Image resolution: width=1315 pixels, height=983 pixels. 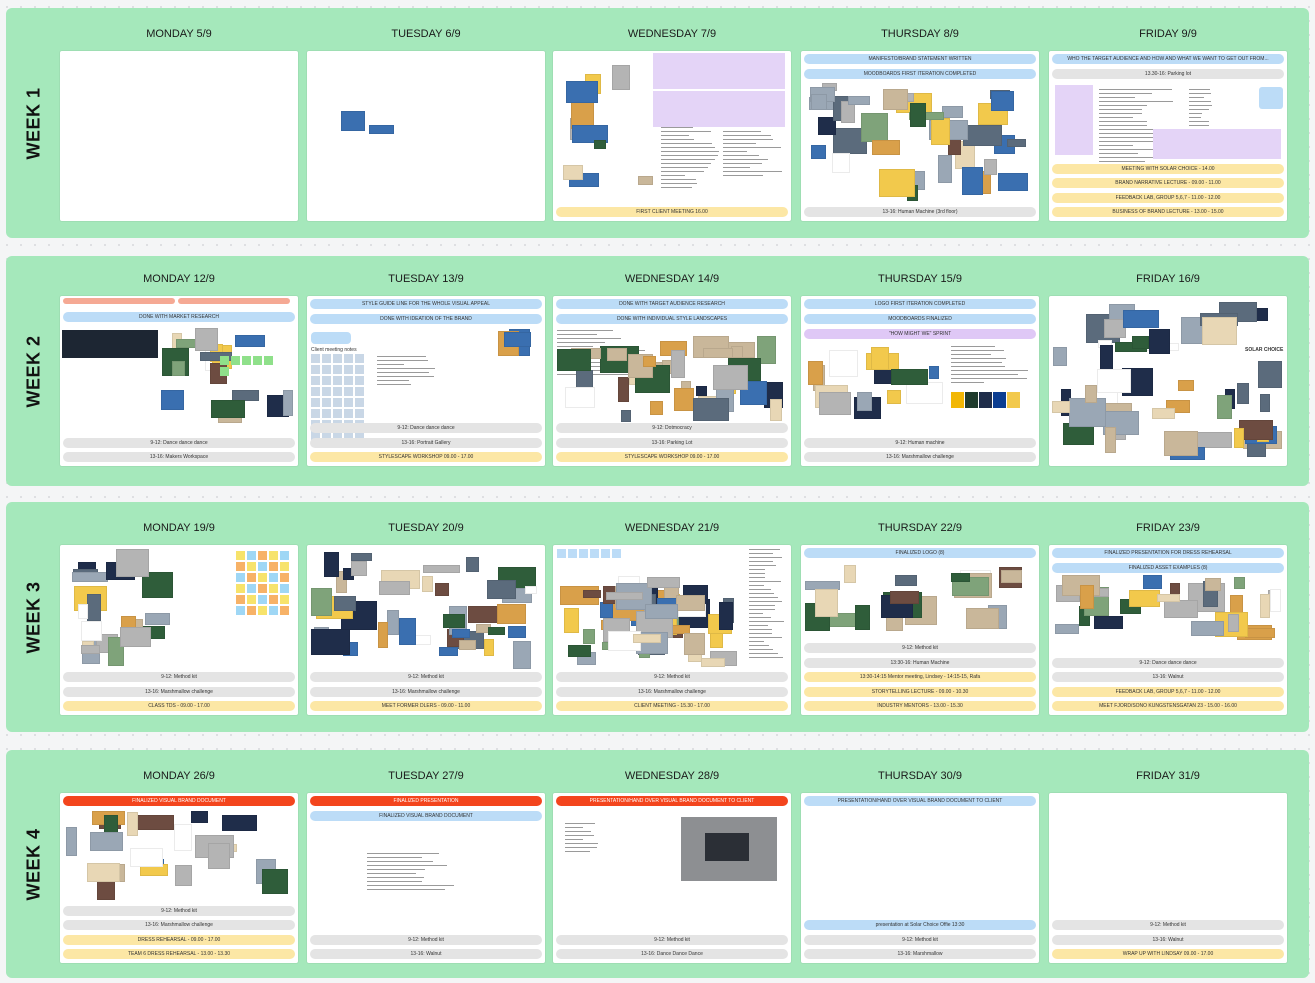 What do you see at coordinates (672, 954) in the screenshot?
I see `schedule-bar: 13-16: Dance Dance Dance` at bounding box center [672, 954].